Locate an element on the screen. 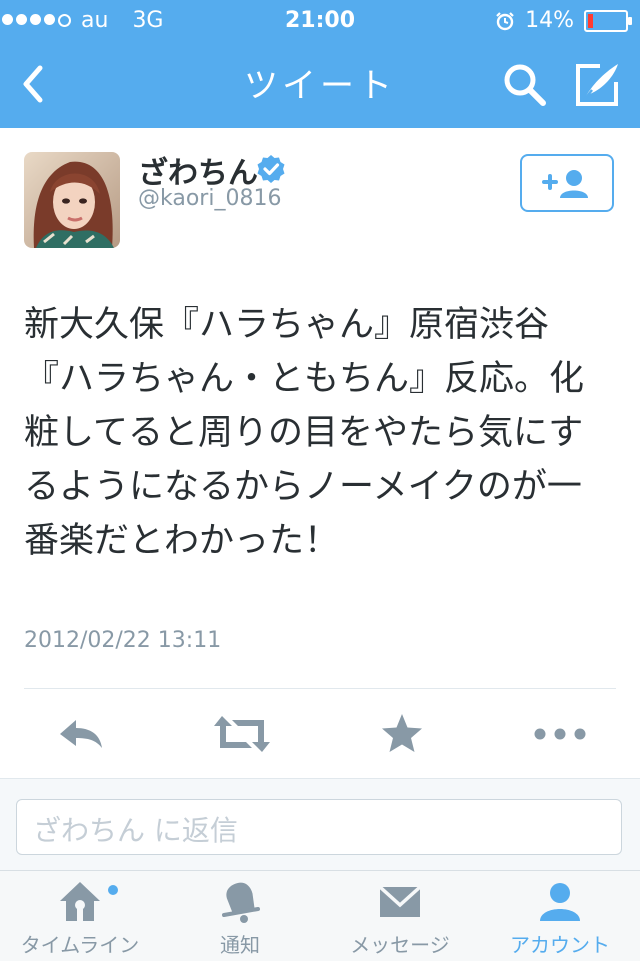  compose-icon is located at coordinates (597, 85).